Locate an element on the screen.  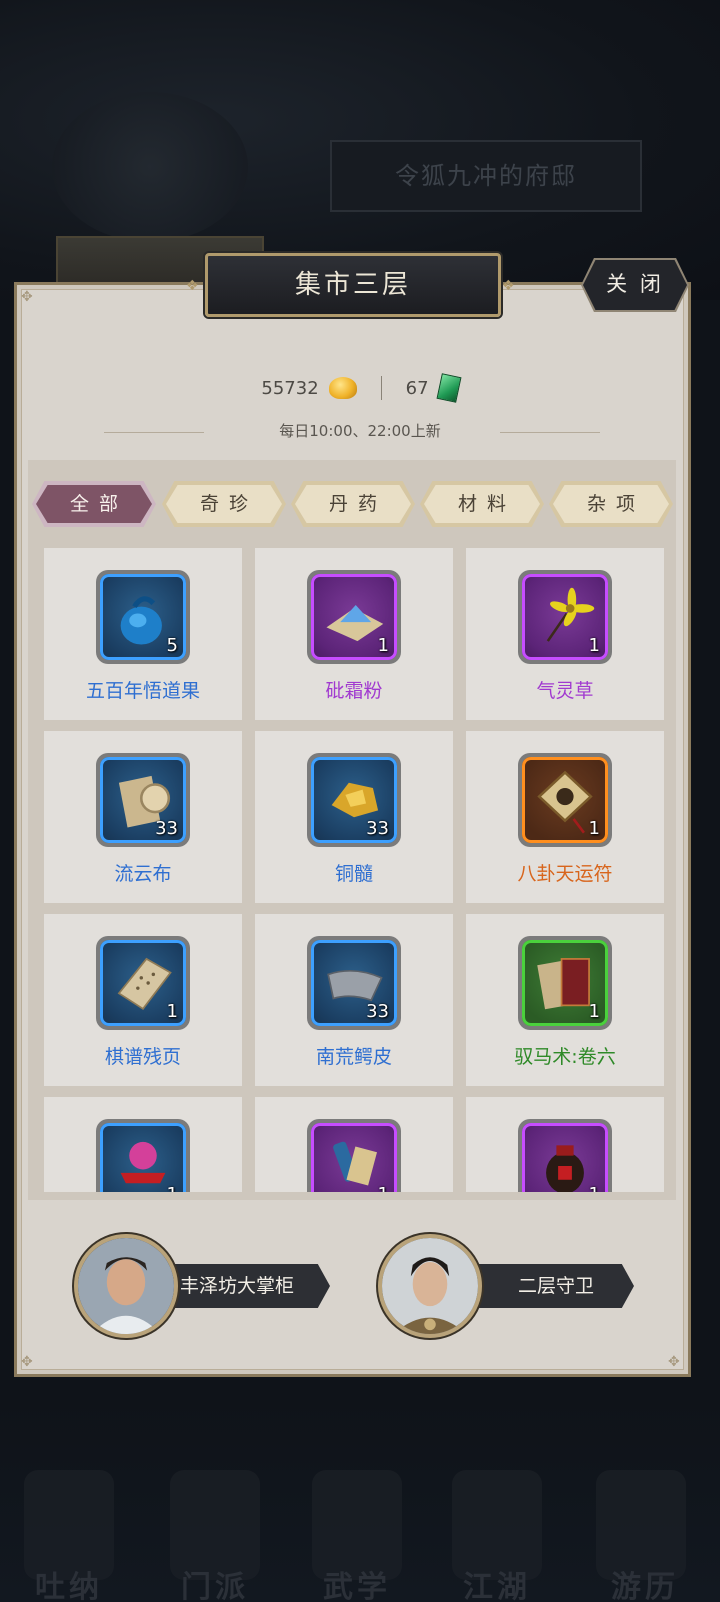
shop-item: 33 流云布 is located at coordinates (143, 817).